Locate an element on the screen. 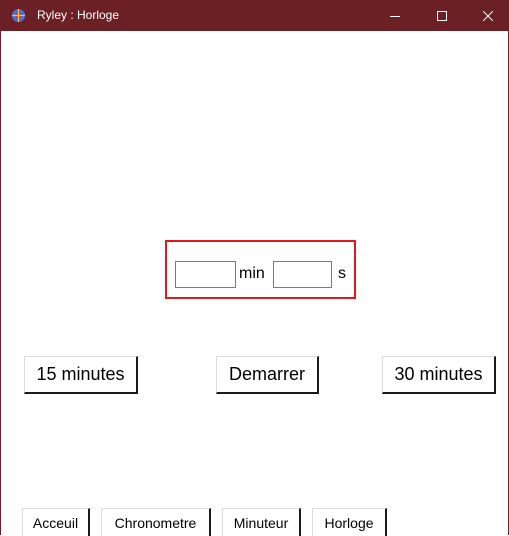 This screenshot has height=536, width=509. nav-accueil-button: Acceuil is located at coordinates (56, 522).